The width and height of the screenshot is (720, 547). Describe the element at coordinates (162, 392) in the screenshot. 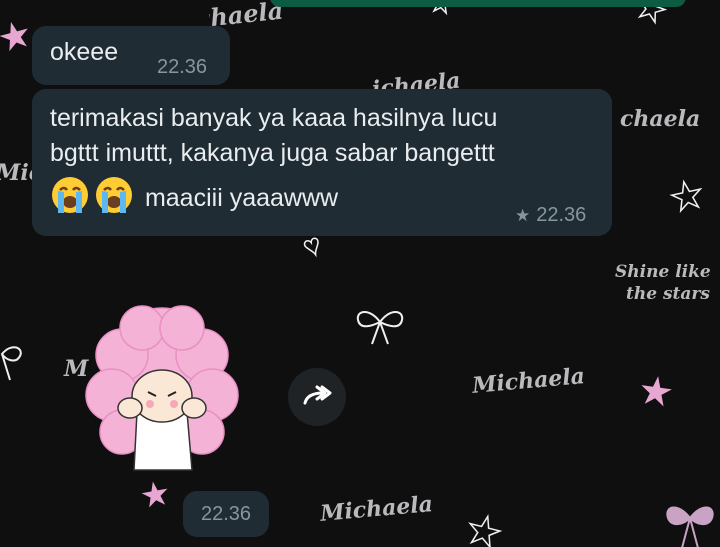

I see `pink-haired-girl-sticker` at that location.